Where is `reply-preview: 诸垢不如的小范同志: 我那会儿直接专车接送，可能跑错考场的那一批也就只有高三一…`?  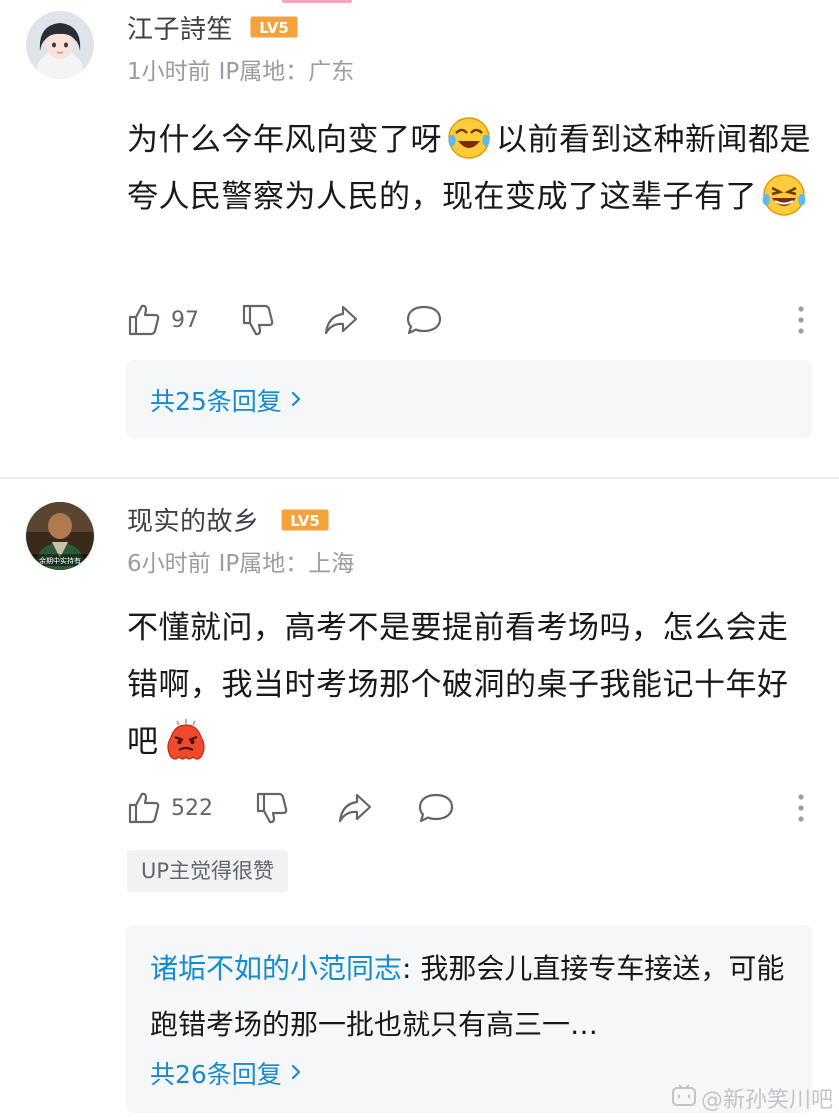 reply-preview: 诸垢不如的小范同志: 我那会儿直接专车接送，可能跑错考场的那一批也就只有高三一… is located at coordinates (470, 997).